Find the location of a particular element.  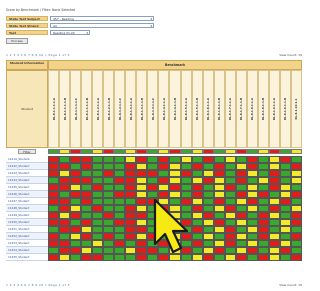

pagination-top: 1 2 3 4 5 6 7 8 9 10 » Page 1 of 3 is located at coordinates (38, 55).